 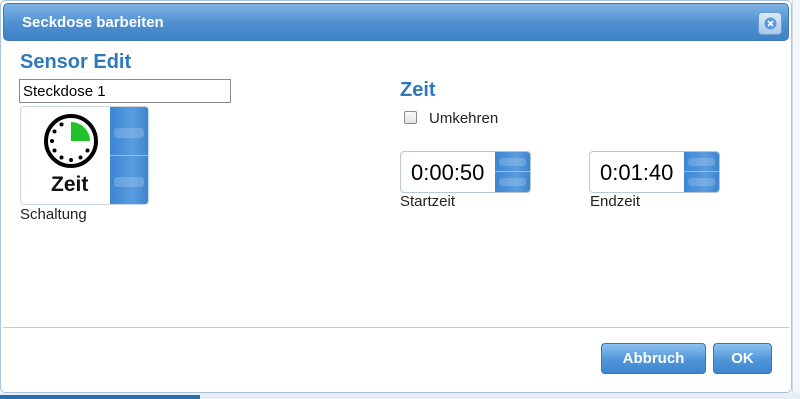 I want to click on footer-divider, so click(x=396, y=327).